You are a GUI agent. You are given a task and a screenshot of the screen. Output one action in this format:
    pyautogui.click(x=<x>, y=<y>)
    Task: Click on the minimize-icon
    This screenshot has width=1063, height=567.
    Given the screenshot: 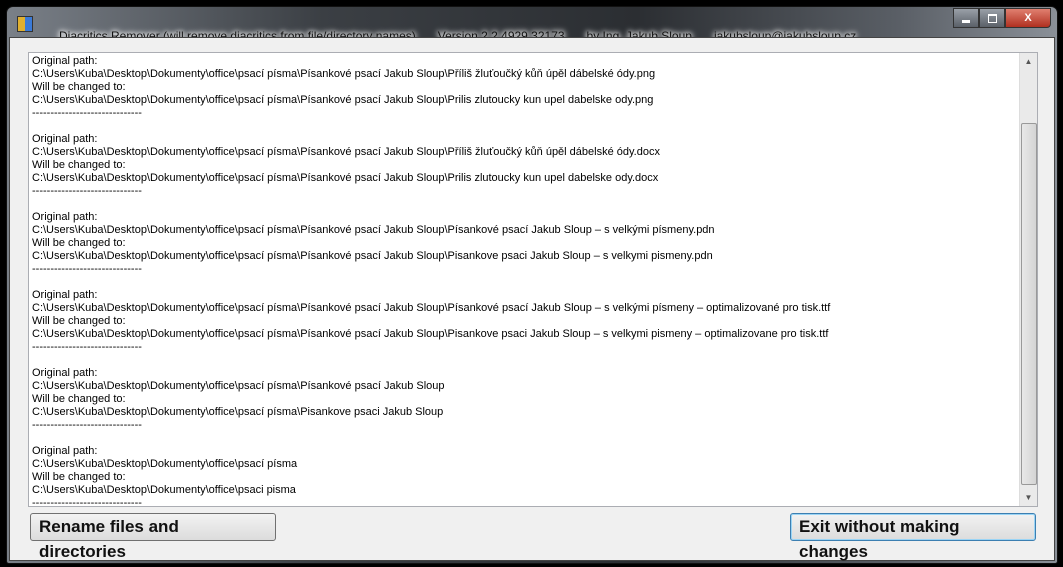 What is the action you would take?
    pyautogui.click(x=966, y=21)
    